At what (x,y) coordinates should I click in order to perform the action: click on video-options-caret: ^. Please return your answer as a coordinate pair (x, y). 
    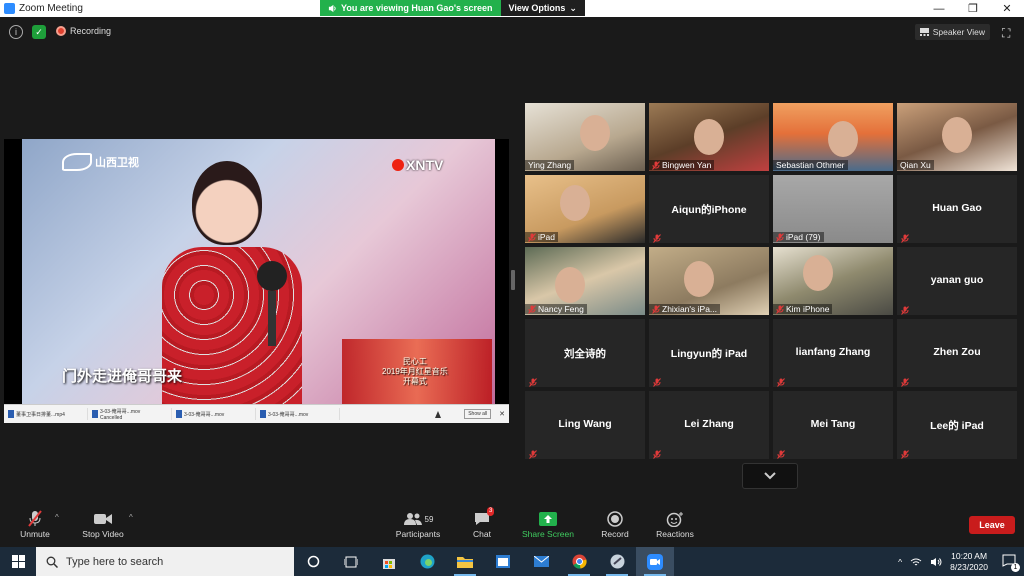
    Looking at the image, I should click on (131, 517).